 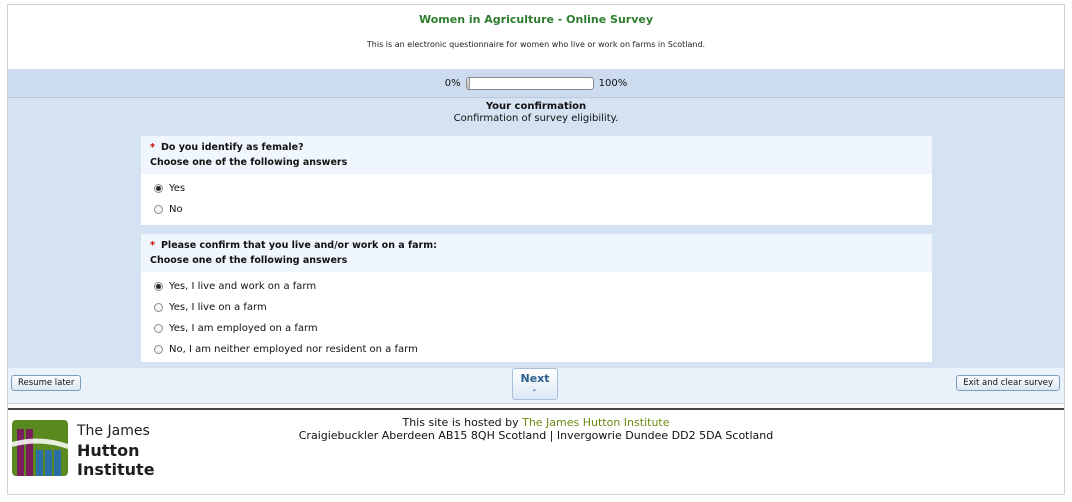 I want to click on progress-section: 0% 100%, so click(x=536, y=83).